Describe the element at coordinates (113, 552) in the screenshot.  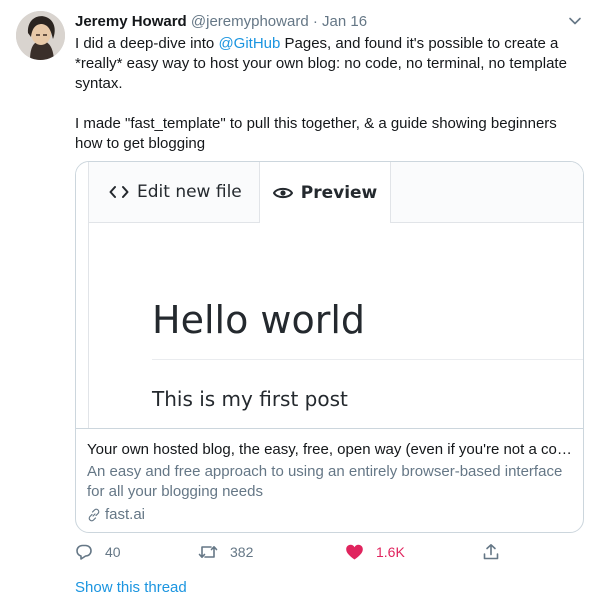
I see `reply-count: 40` at that location.